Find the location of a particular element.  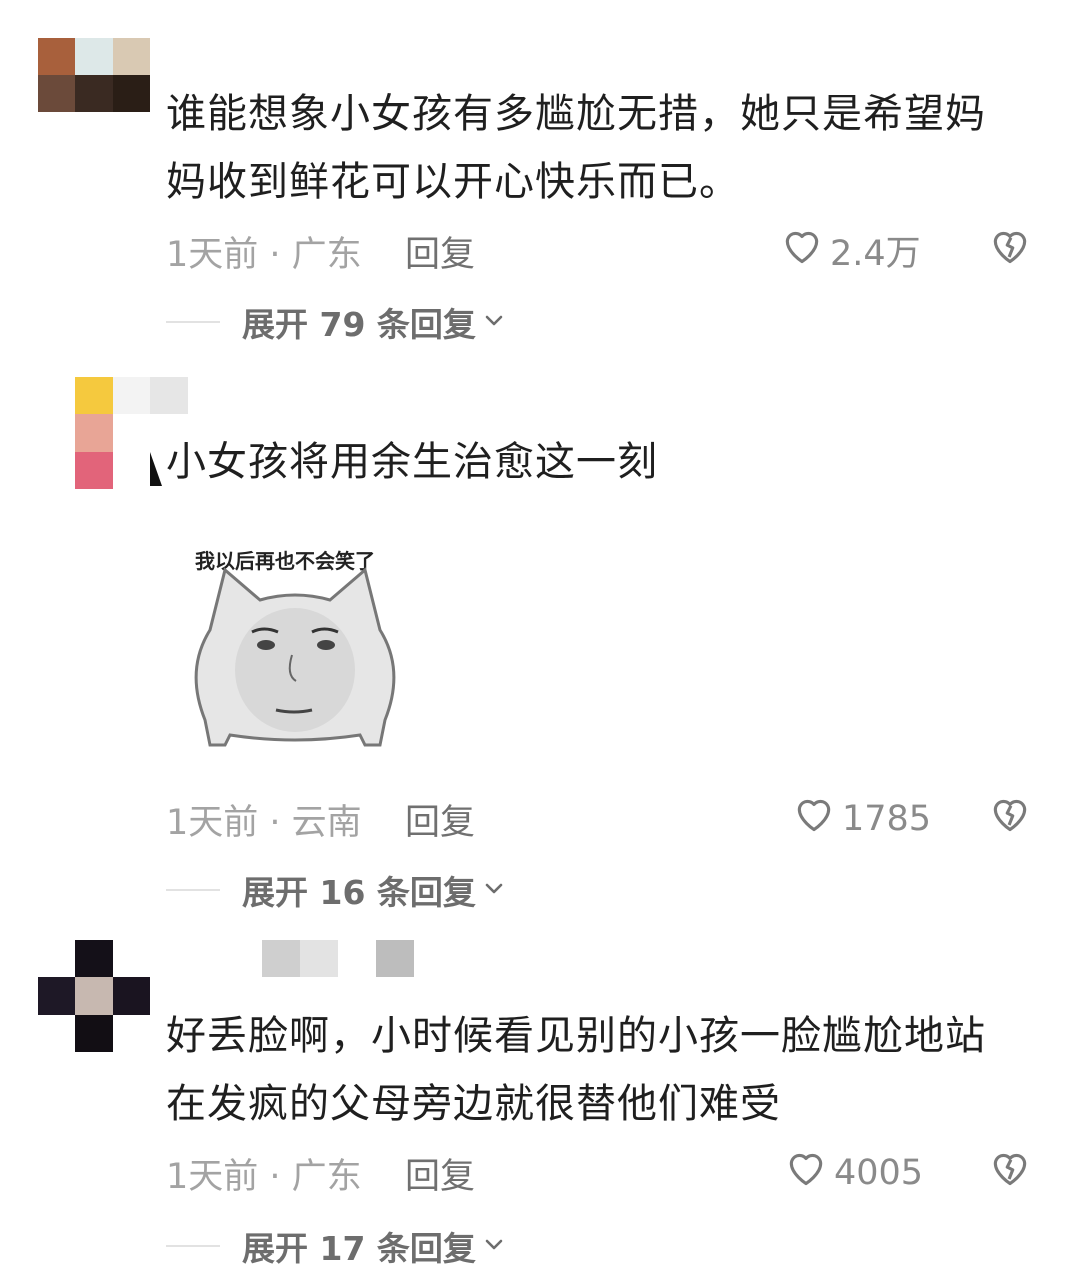

comment-text-line: 好丢脸啊，小时候看见别的小孩一脸尴尬地站 is located at coordinates (576, 1036).